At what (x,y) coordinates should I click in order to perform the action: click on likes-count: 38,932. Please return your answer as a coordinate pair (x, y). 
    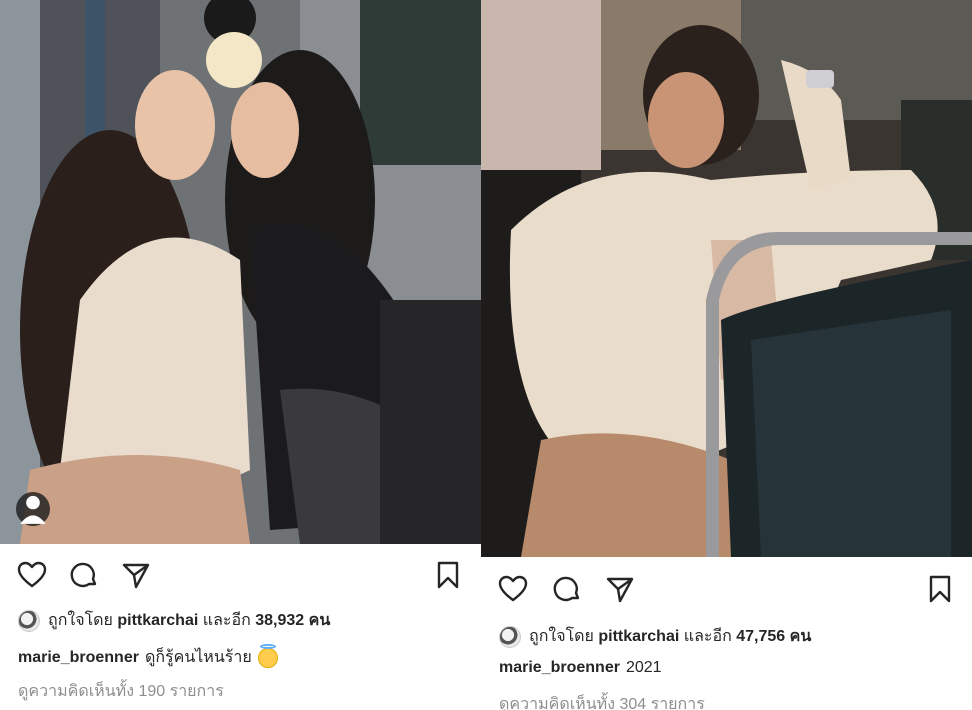
    Looking at the image, I should click on (279, 621).